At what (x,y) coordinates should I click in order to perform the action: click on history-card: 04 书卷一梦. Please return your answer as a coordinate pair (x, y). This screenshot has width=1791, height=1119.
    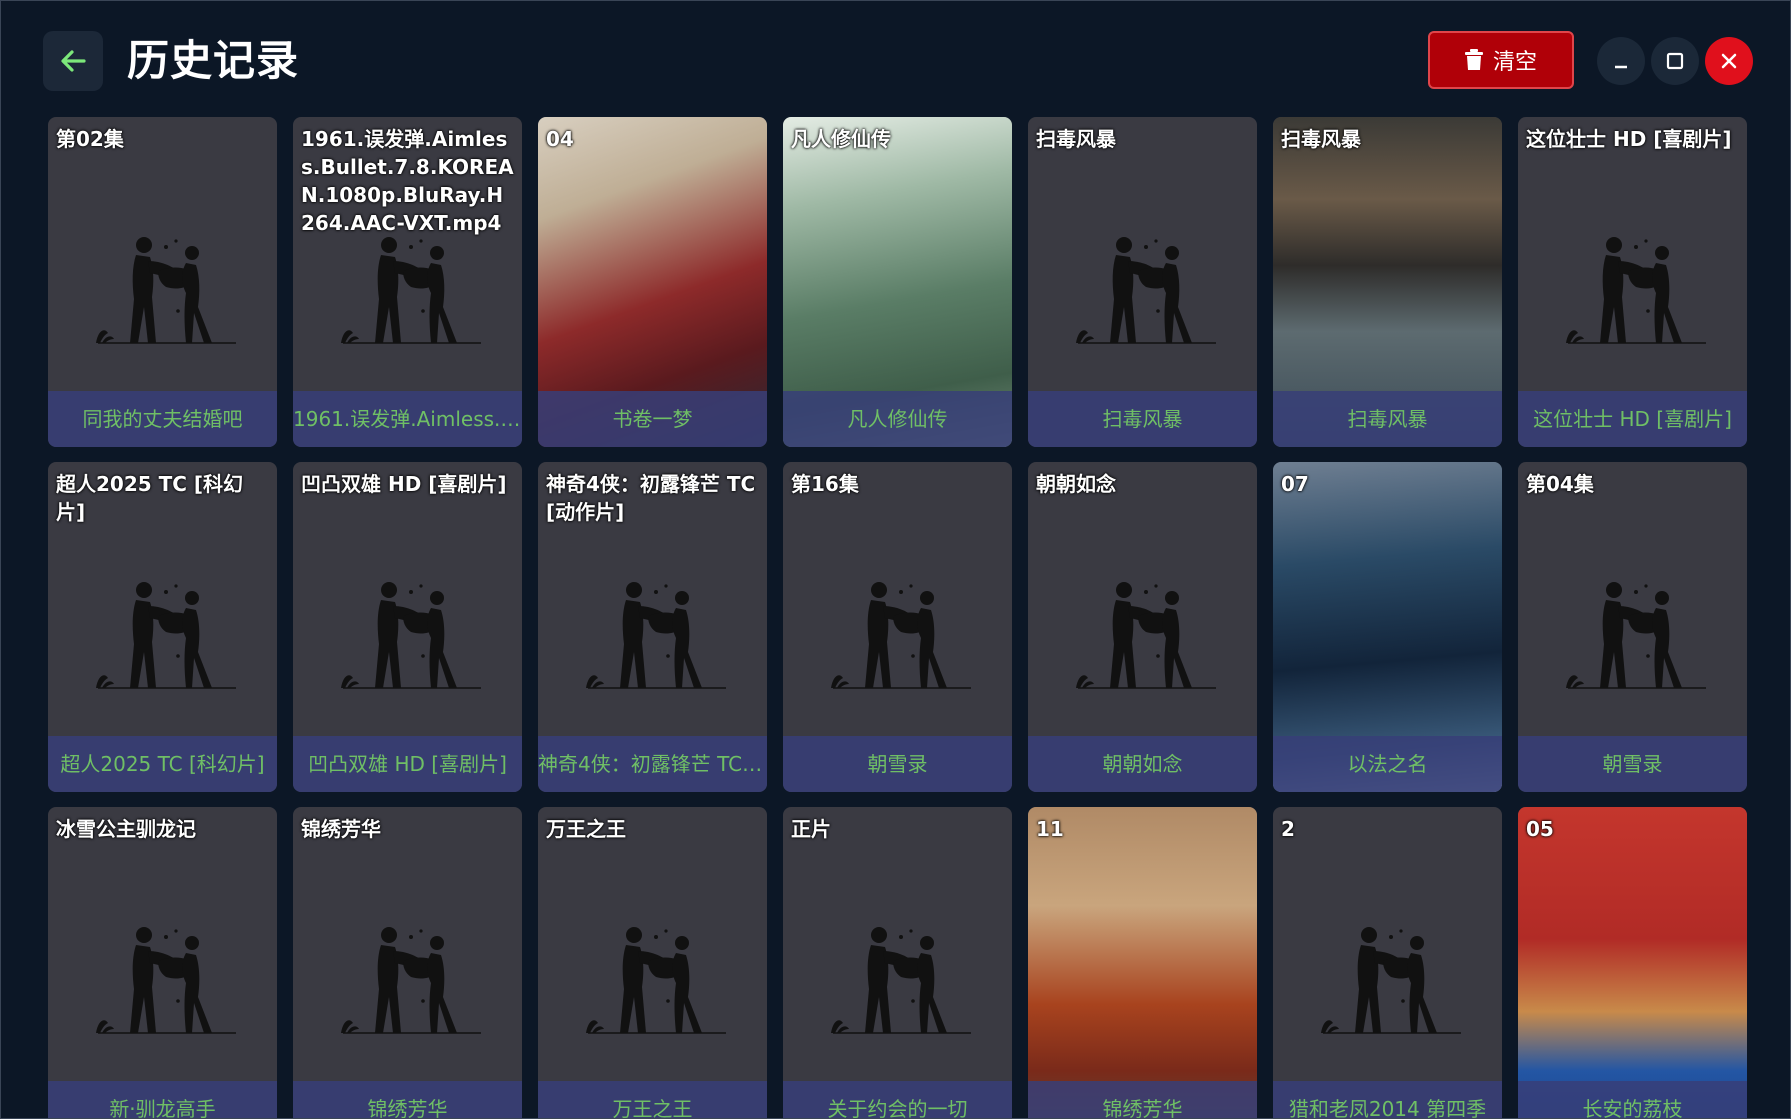
    Looking at the image, I should click on (652, 282).